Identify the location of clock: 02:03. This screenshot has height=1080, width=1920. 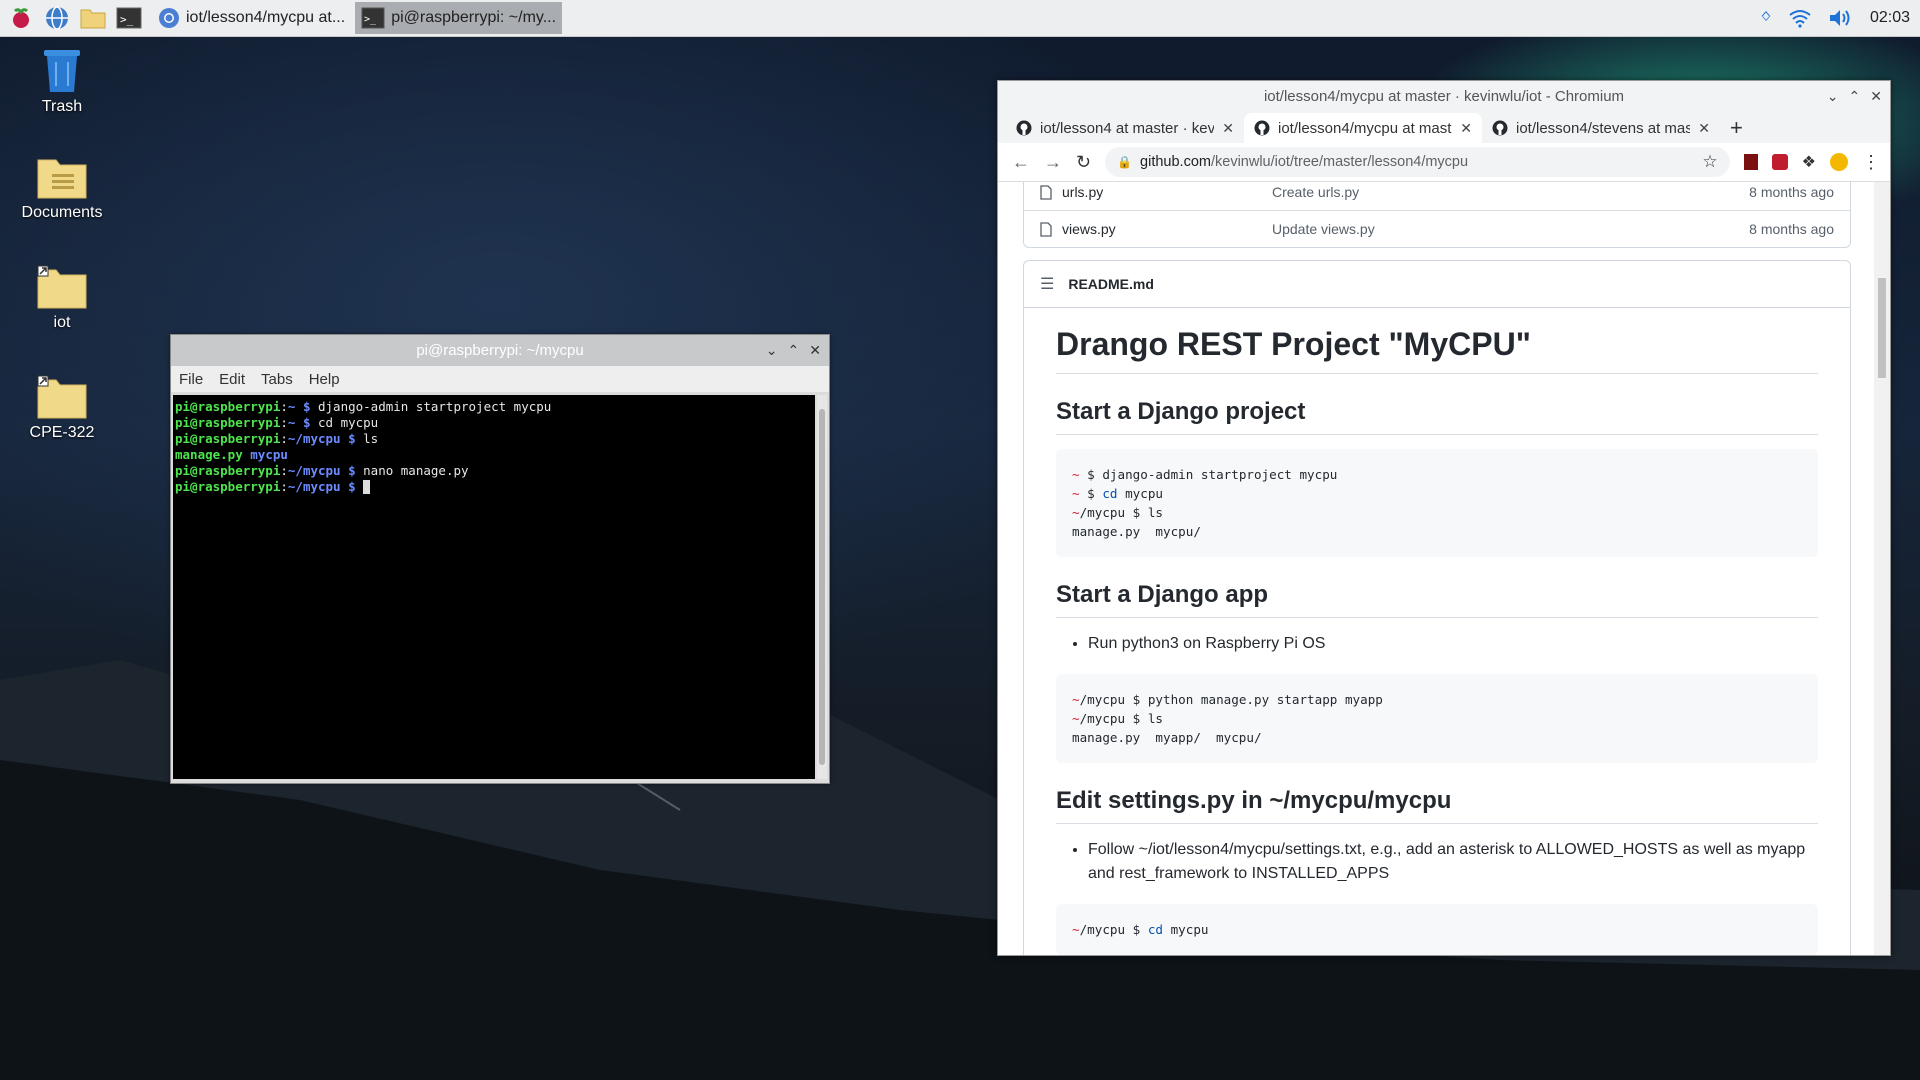
(1890, 18).